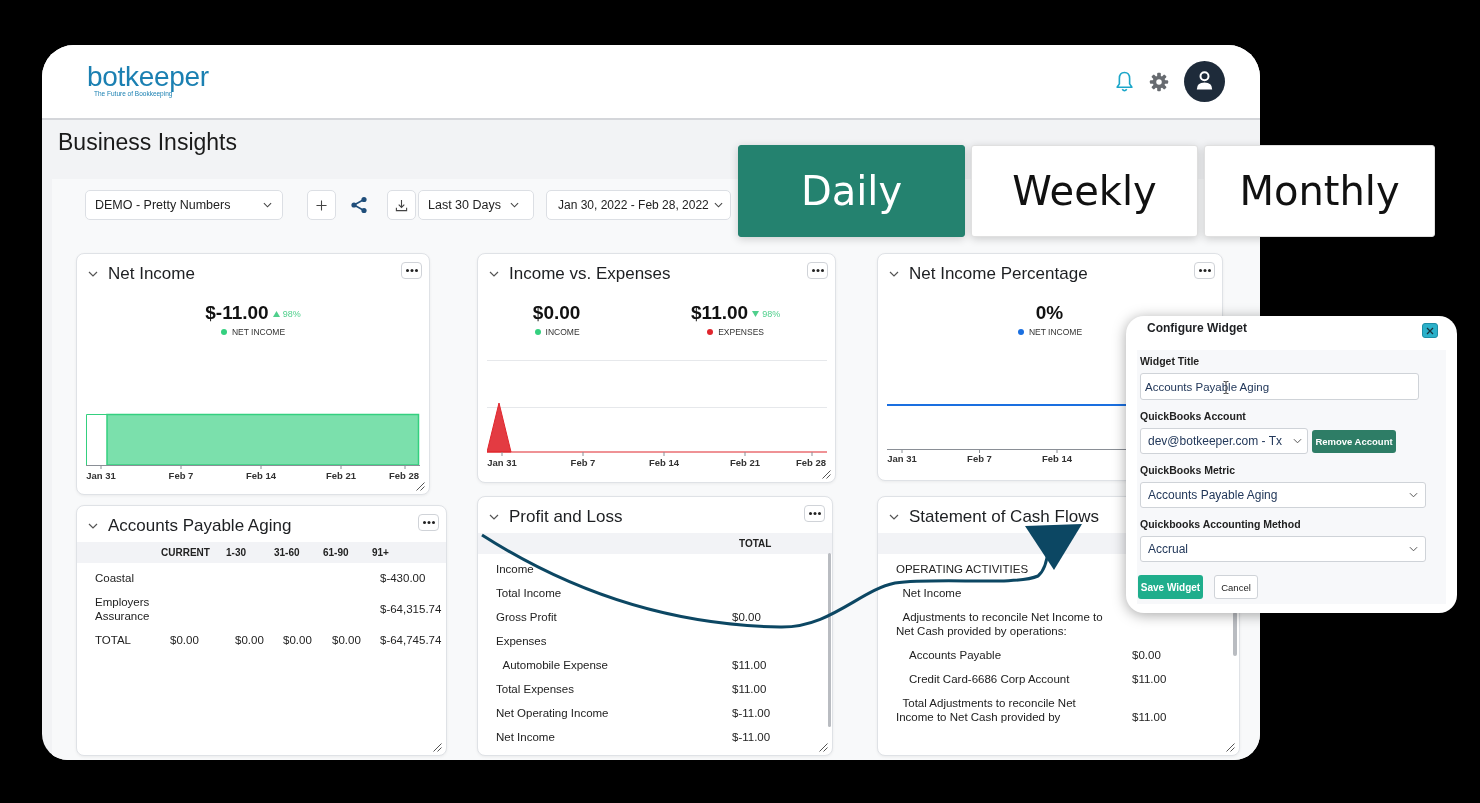 This screenshot has width=1480, height=803. What do you see at coordinates (566, 517) in the screenshot?
I see `widget-title: Profit and Loss` at bounding box center [566, 517].